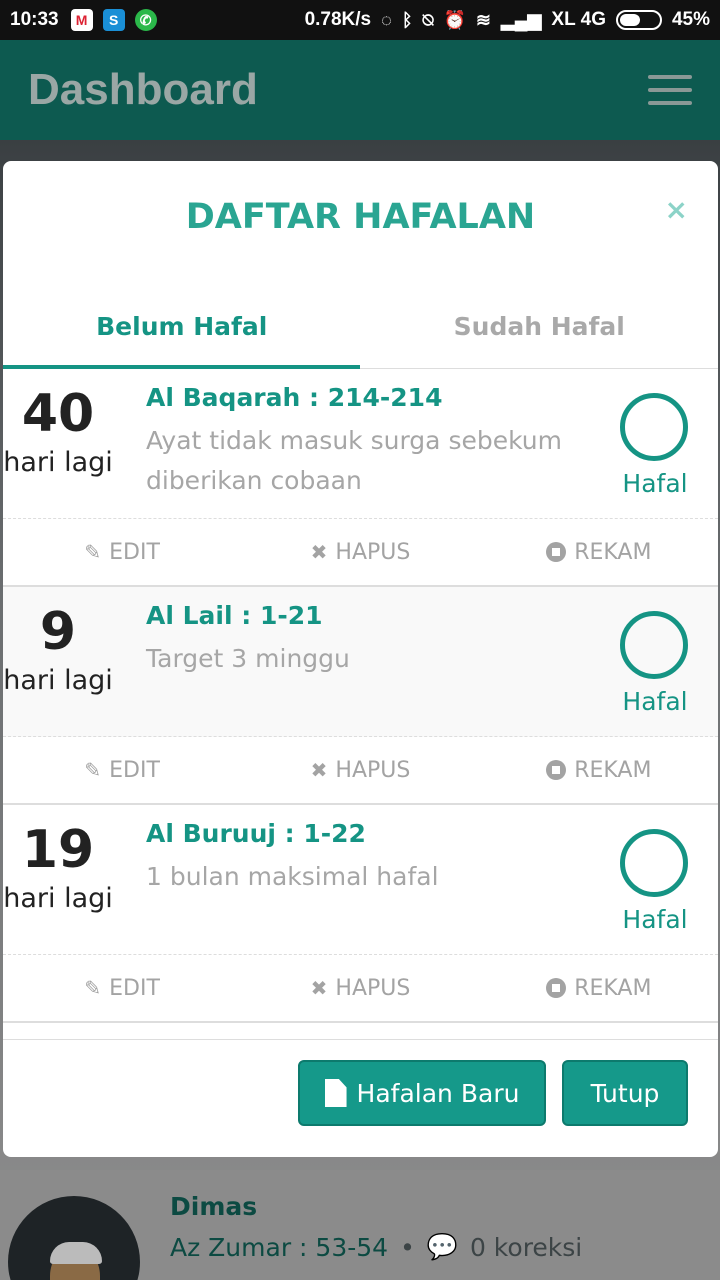 The width and height of the screenshot is (720, 1280). What do you see at coordinates (338, 19) in the screenshot?
I see `network-speed: 0.78K/s` at bounding box center [338, 19].